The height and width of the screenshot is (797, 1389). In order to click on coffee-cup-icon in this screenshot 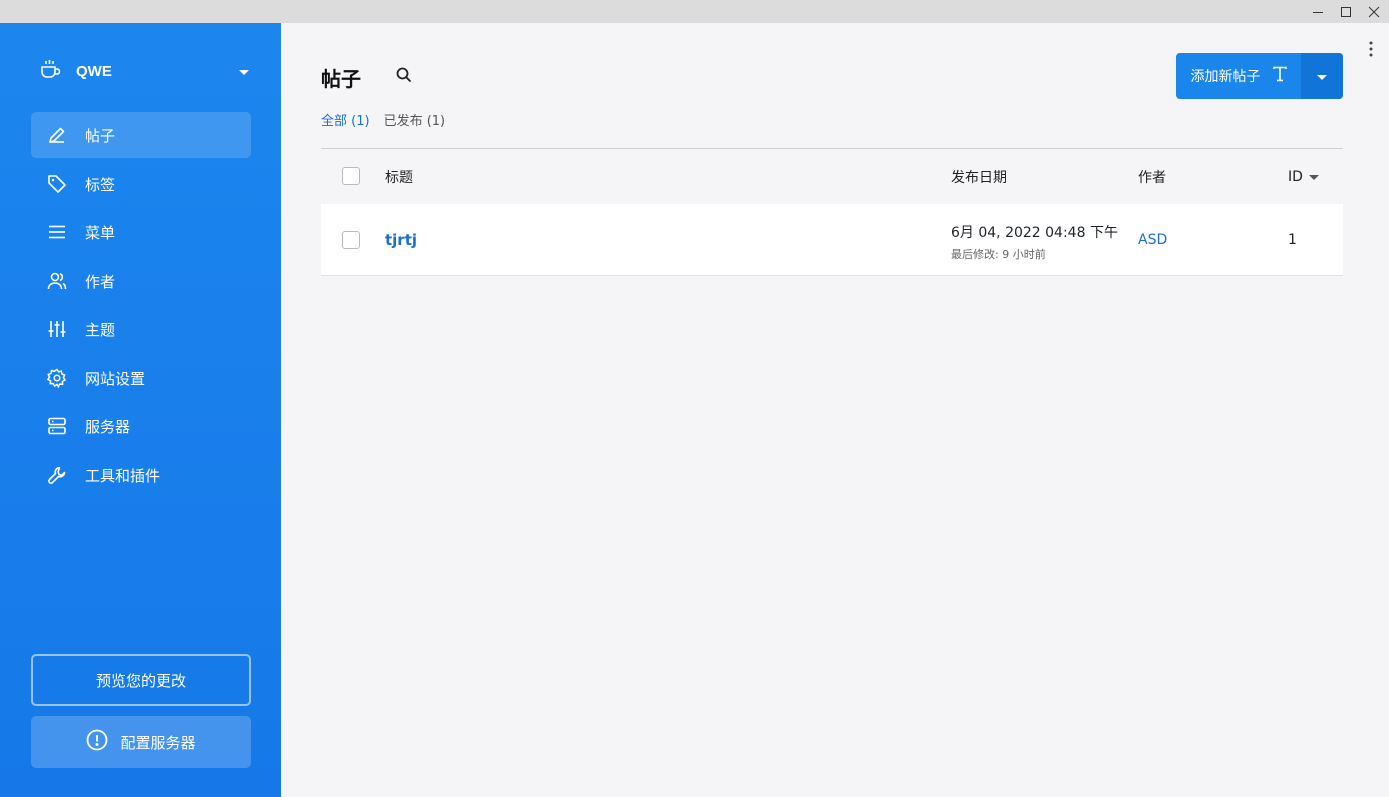, I will do `click(51, 71)`.